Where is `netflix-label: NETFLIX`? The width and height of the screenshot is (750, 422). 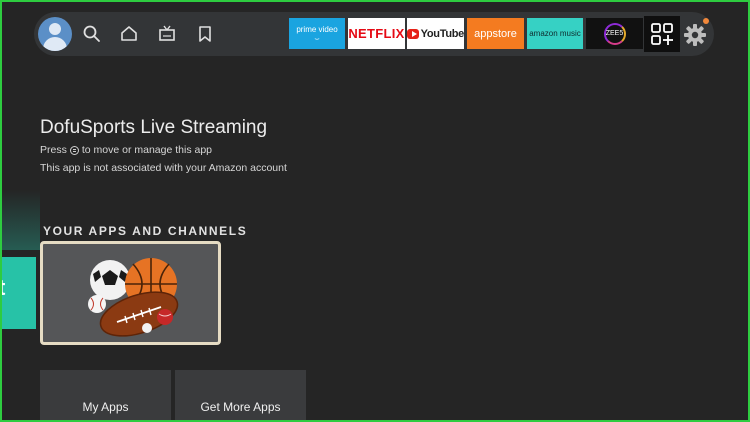
netflix-label: NETFLIX is located at coordinates (376, 33).